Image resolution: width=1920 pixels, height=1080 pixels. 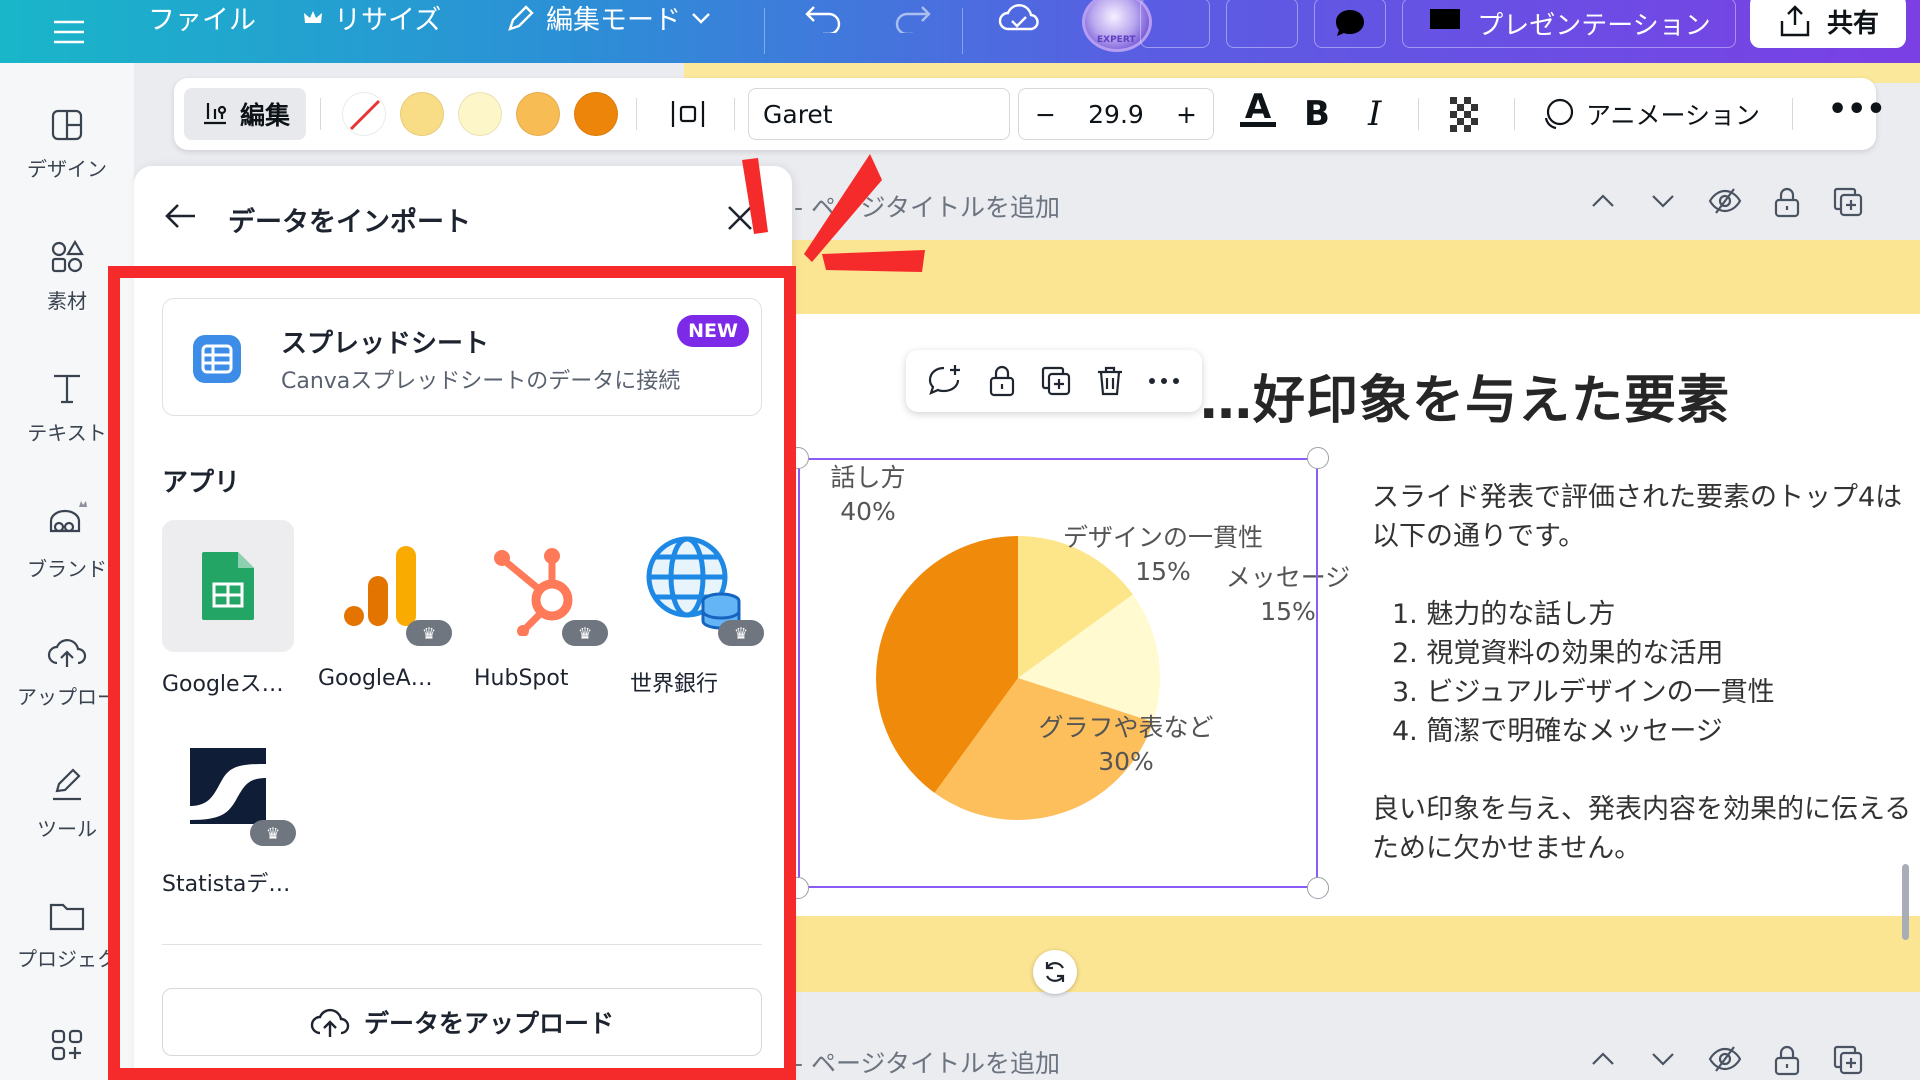 What do you see at coordinates (1116, 40) in the screenshot?
I see `avatar-badge-text: EXPERT` at bounding box center [1116, 40].